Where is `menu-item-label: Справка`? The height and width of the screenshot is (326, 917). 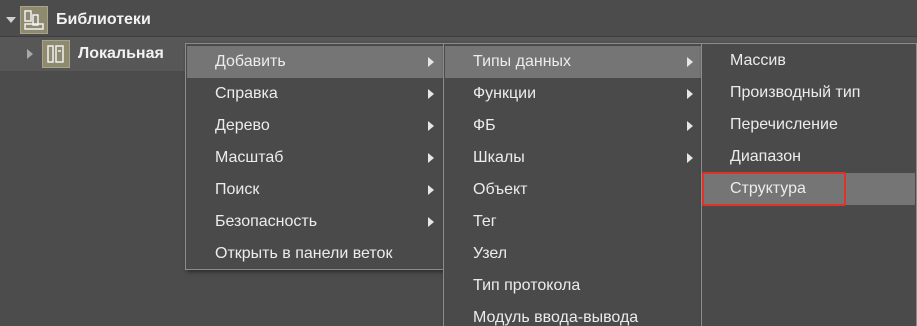 menu-item-label: Справка is located at coordinates (246, 93).